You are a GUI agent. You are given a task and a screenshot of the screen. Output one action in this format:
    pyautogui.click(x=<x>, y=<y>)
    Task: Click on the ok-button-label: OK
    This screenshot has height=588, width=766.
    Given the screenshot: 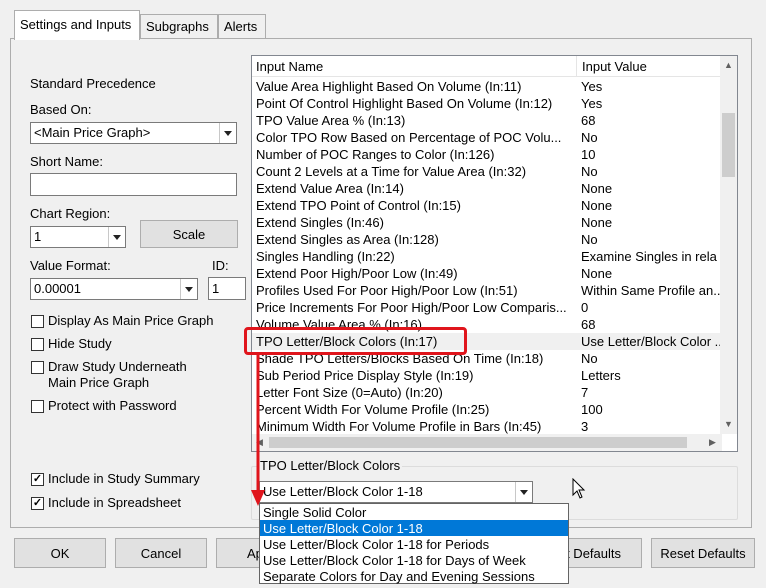 What is the action you would take?
    pyautogui.click(x=60, y=553)
    